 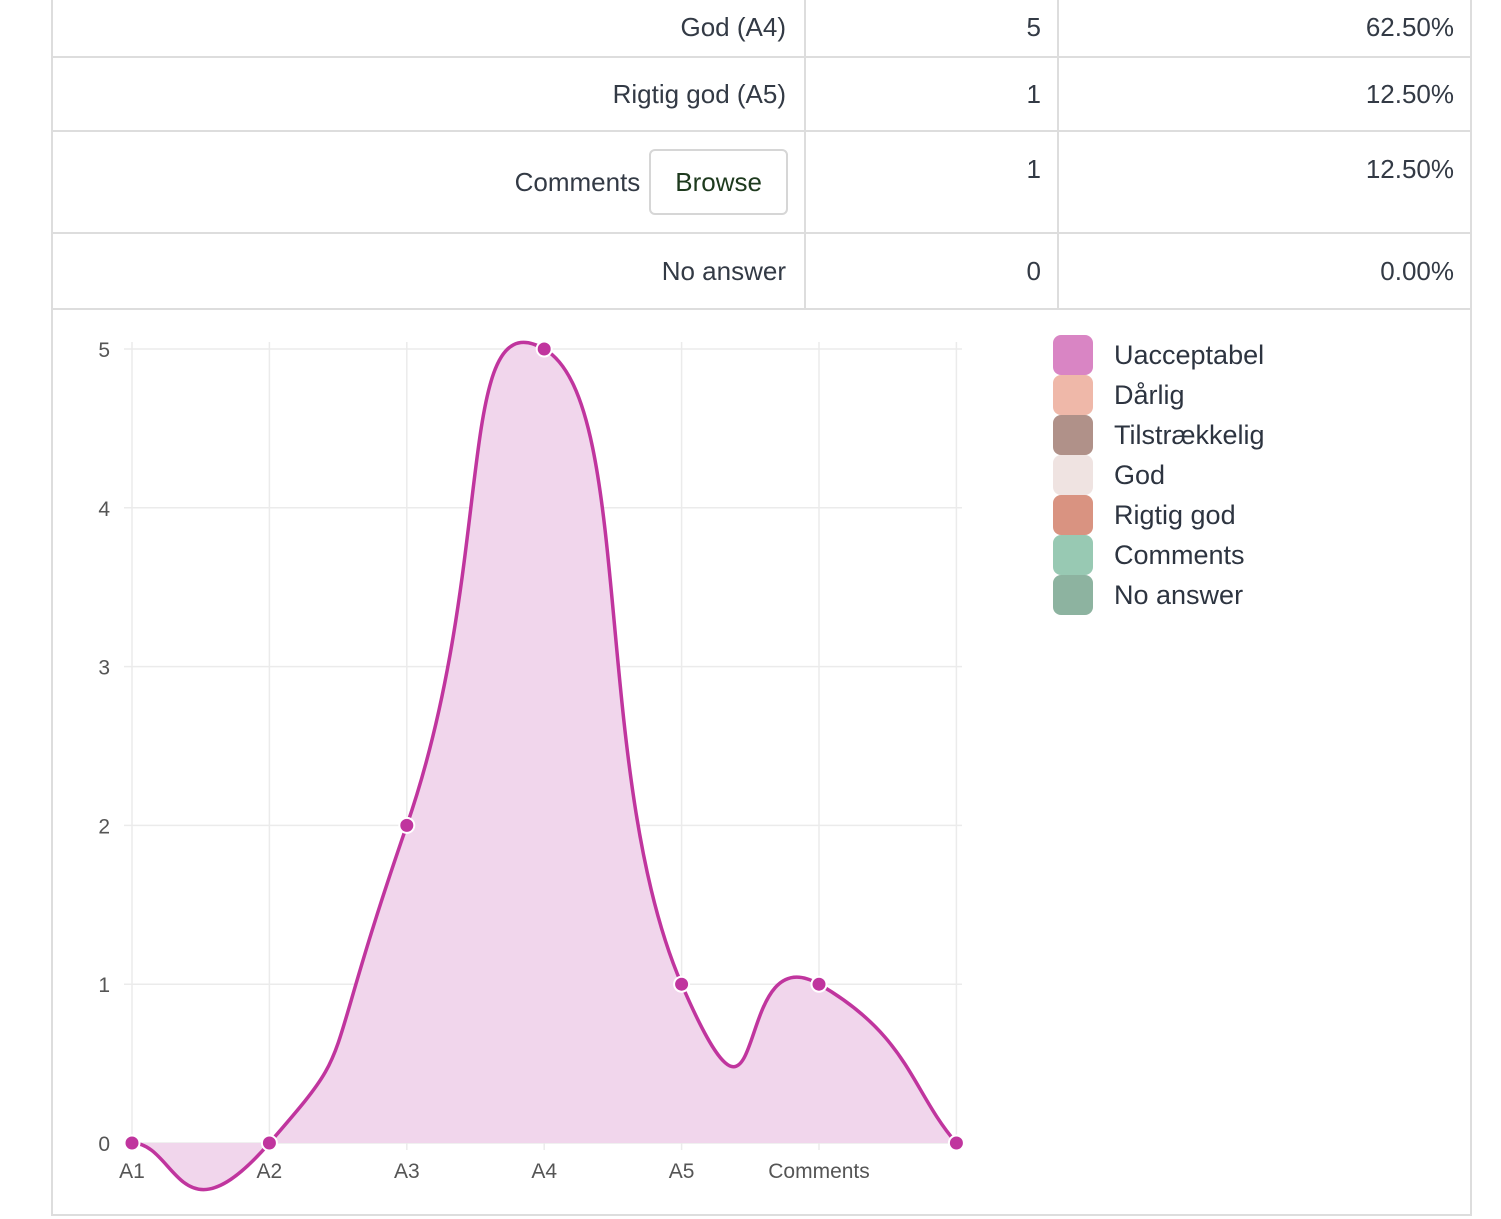 What do you see at coordinates (270, 1171) in the screenshot?
I see `x-tick-label: A2` at bounding box center [270, 1171].